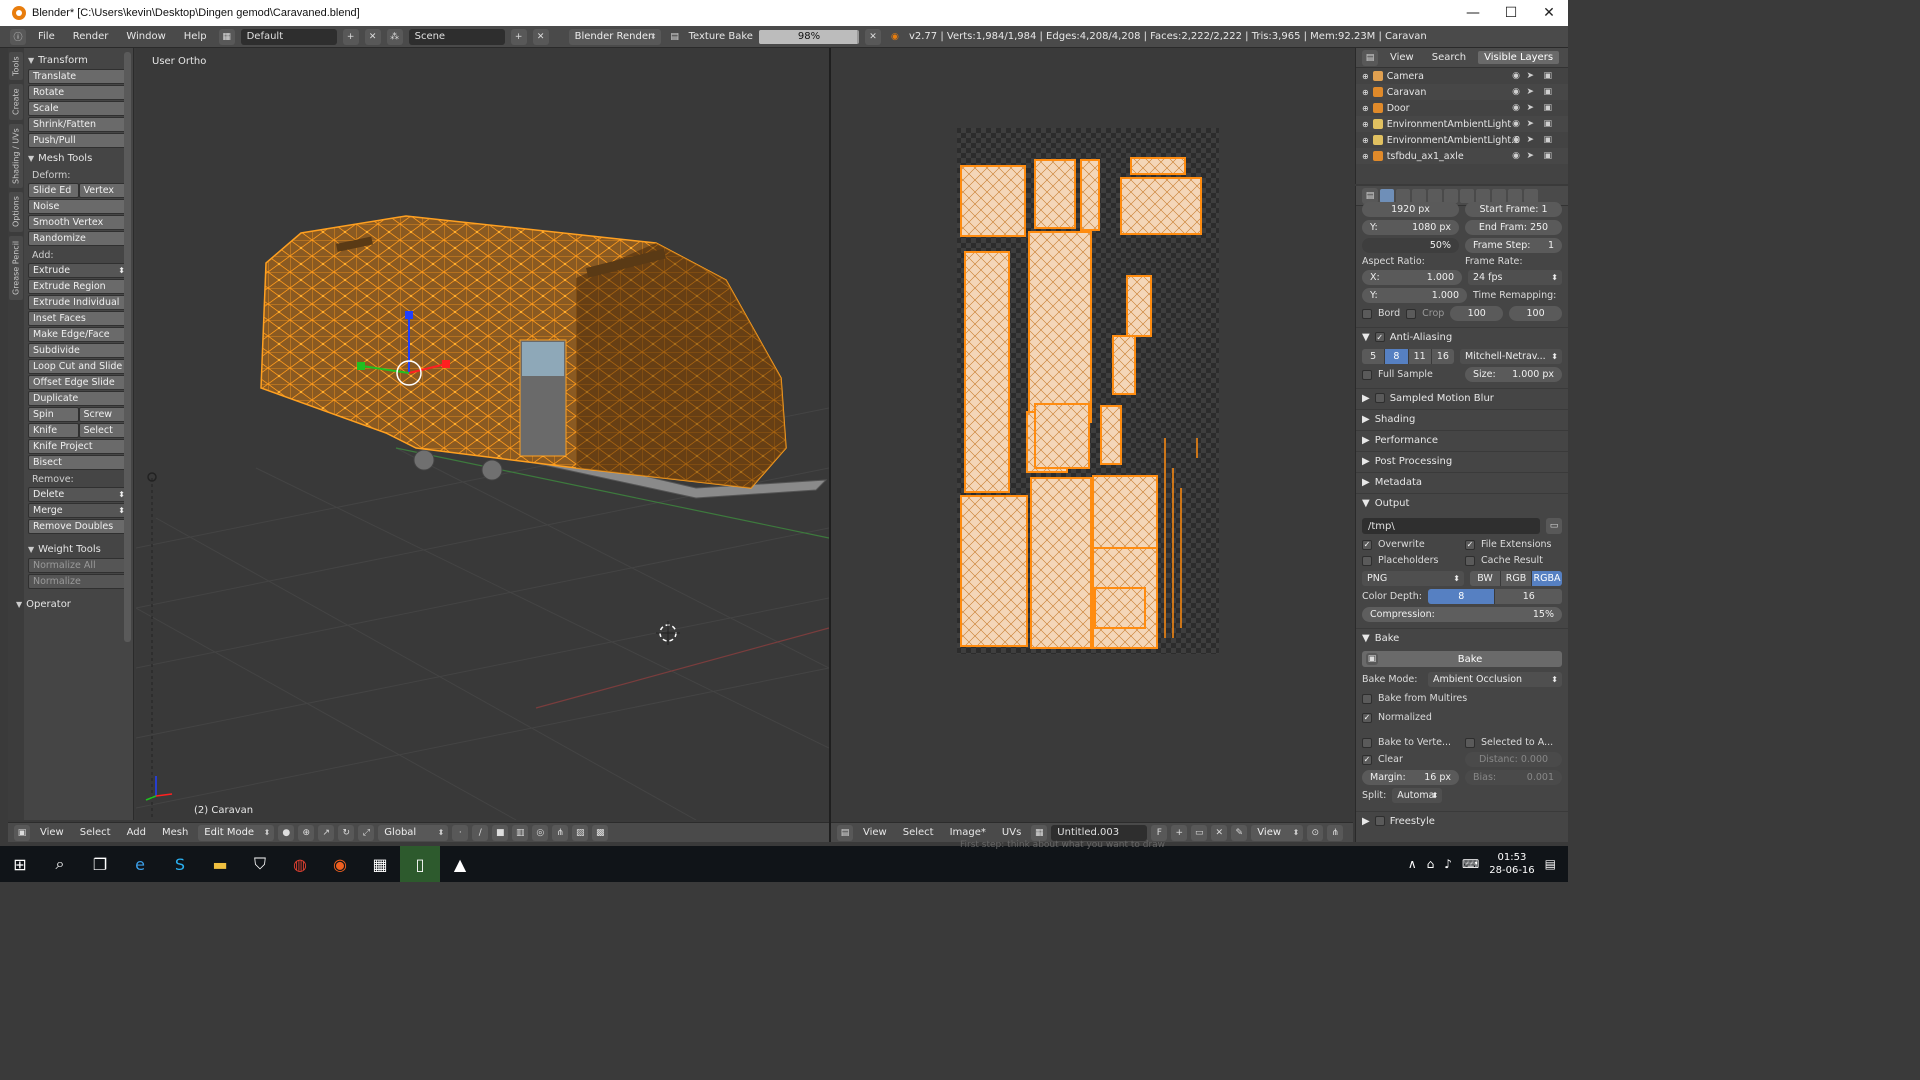  I want to click on rotate-manipulator-icon: ↻, so click(346, 832).